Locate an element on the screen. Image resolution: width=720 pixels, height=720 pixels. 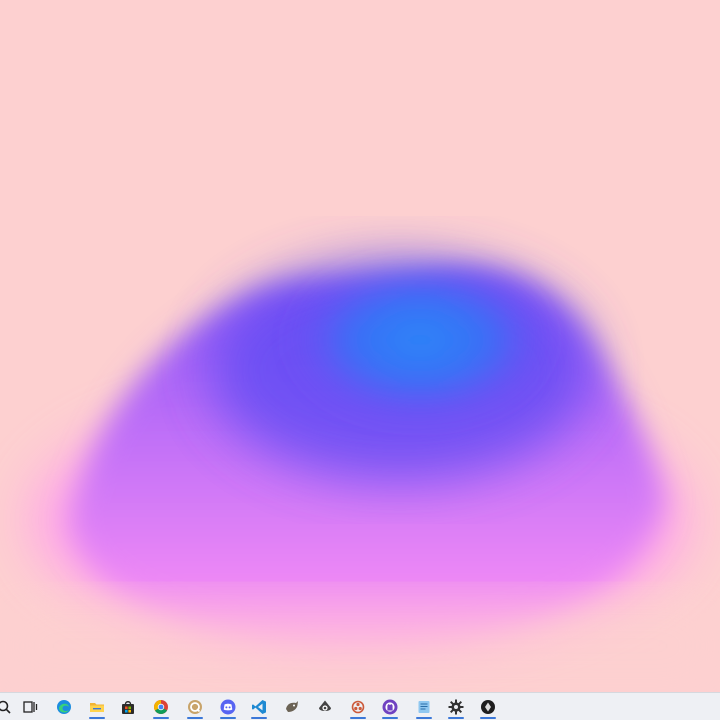
taskbar-gimp-button is located at coordinates (292, 707).